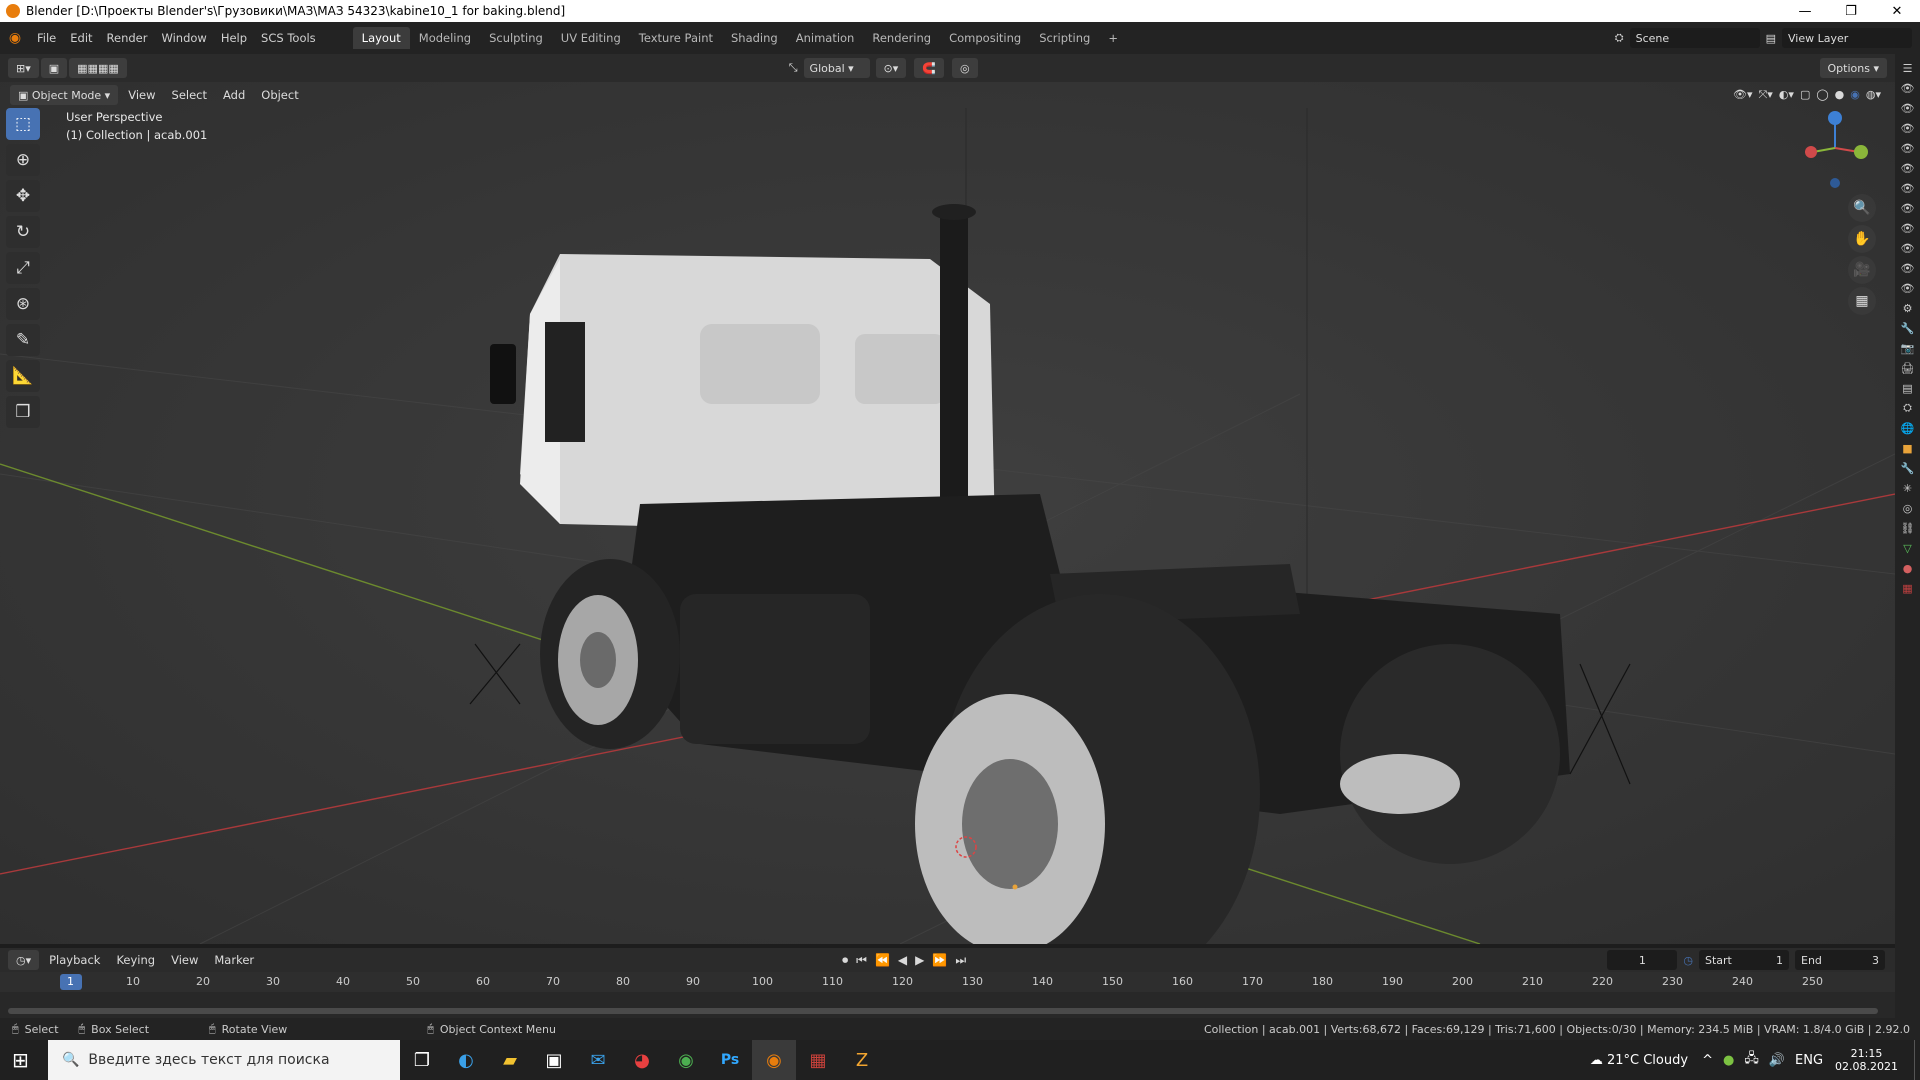 The width and height of the screenshot is (1920, 1080). I want to click on annotate-icon: ✎, so click(23, 340).